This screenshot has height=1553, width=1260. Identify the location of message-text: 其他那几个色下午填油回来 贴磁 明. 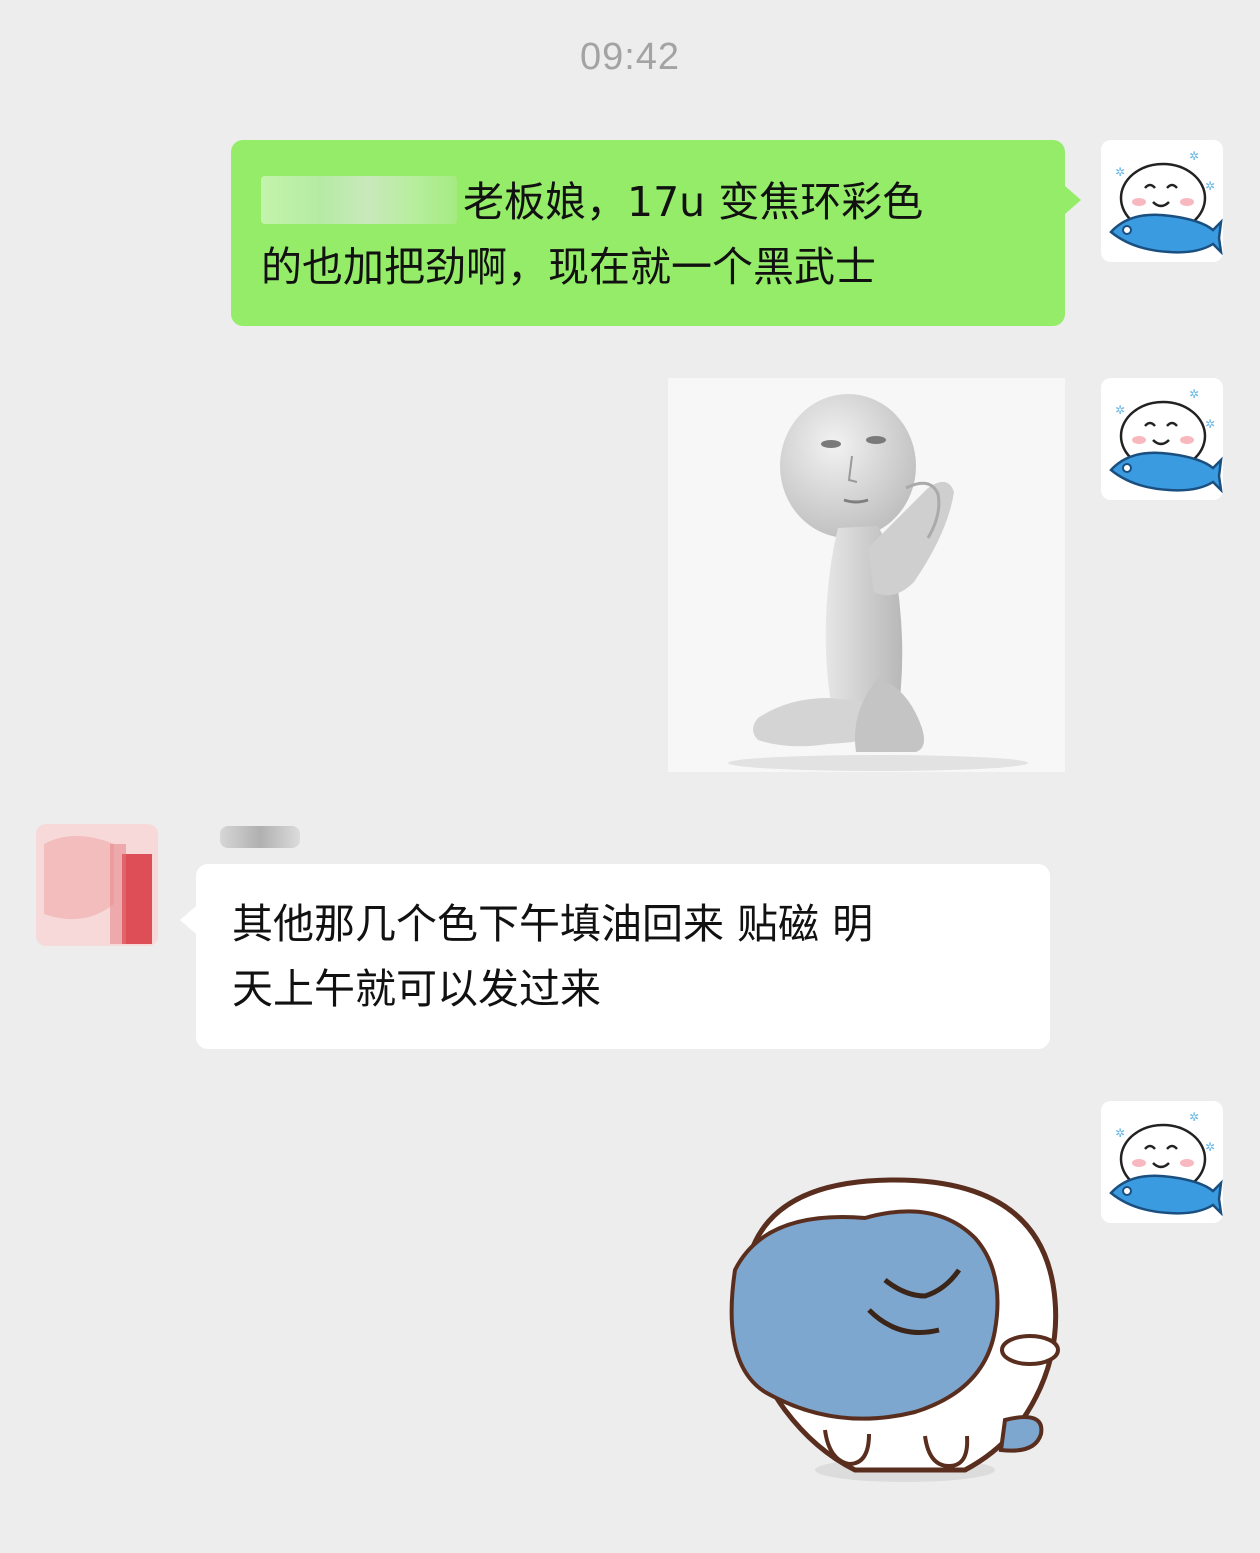
(553, 924).